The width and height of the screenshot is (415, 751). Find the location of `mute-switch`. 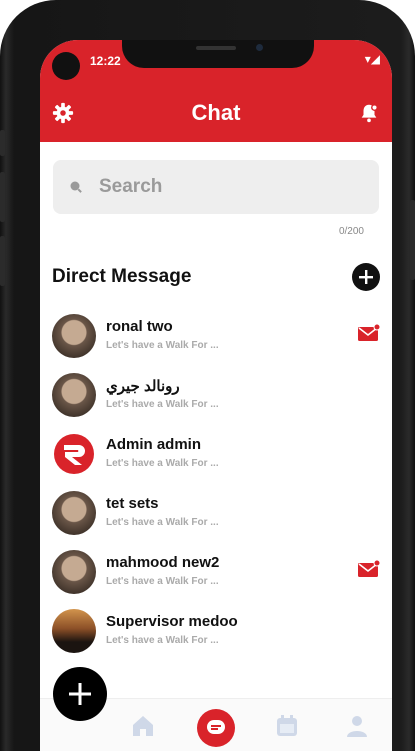

mute-switch is located at coordinates (2, 143).